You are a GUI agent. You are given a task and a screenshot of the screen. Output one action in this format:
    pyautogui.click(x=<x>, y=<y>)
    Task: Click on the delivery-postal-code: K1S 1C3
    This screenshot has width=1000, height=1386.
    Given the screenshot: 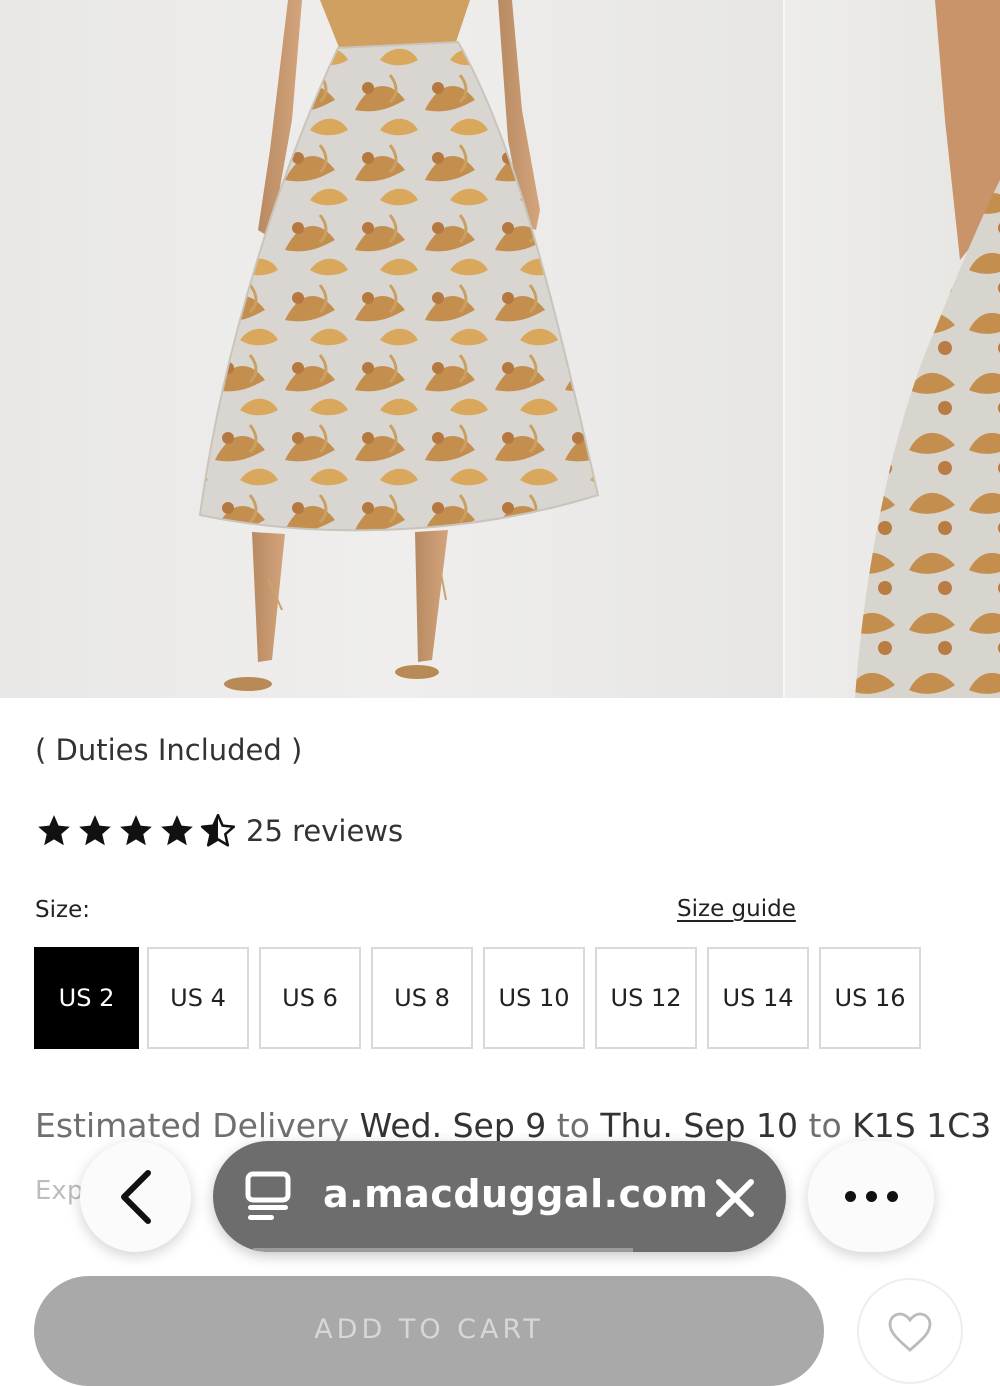 What is the action you would take?
    pyautogui.click(x=921, y=1125)
    